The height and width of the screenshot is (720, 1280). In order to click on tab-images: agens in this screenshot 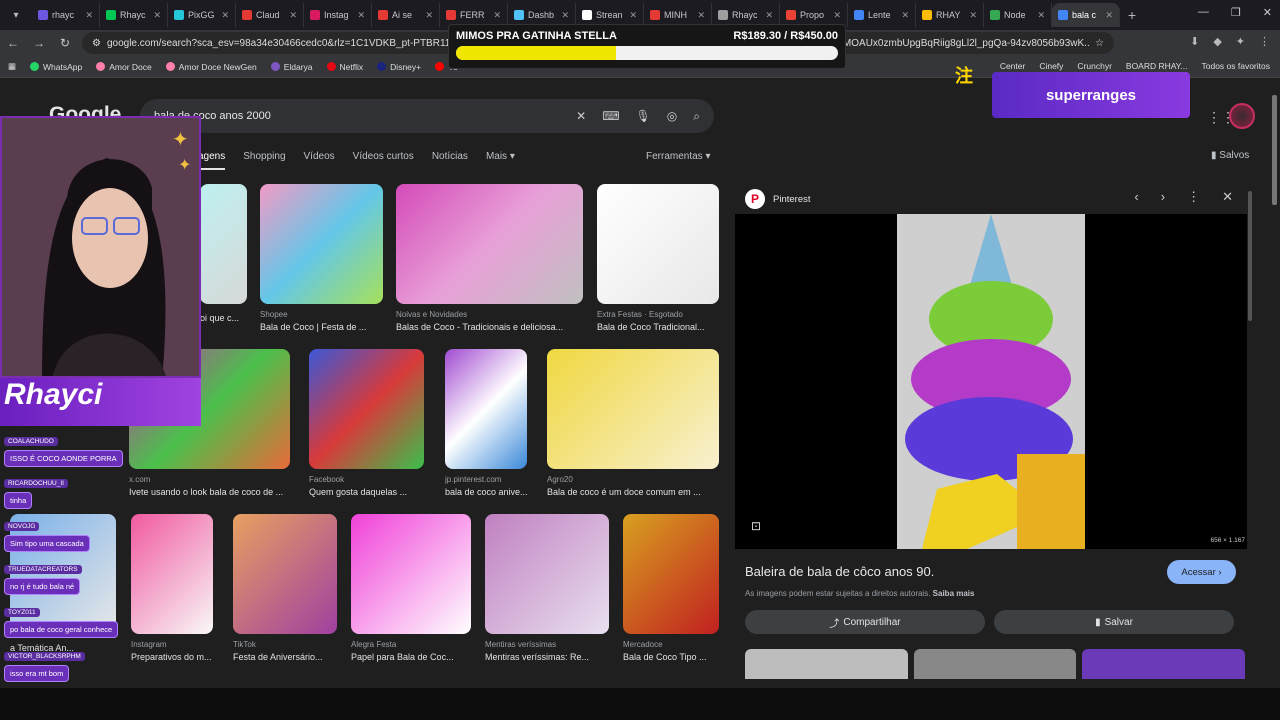, I will do `click(212, 160)`.